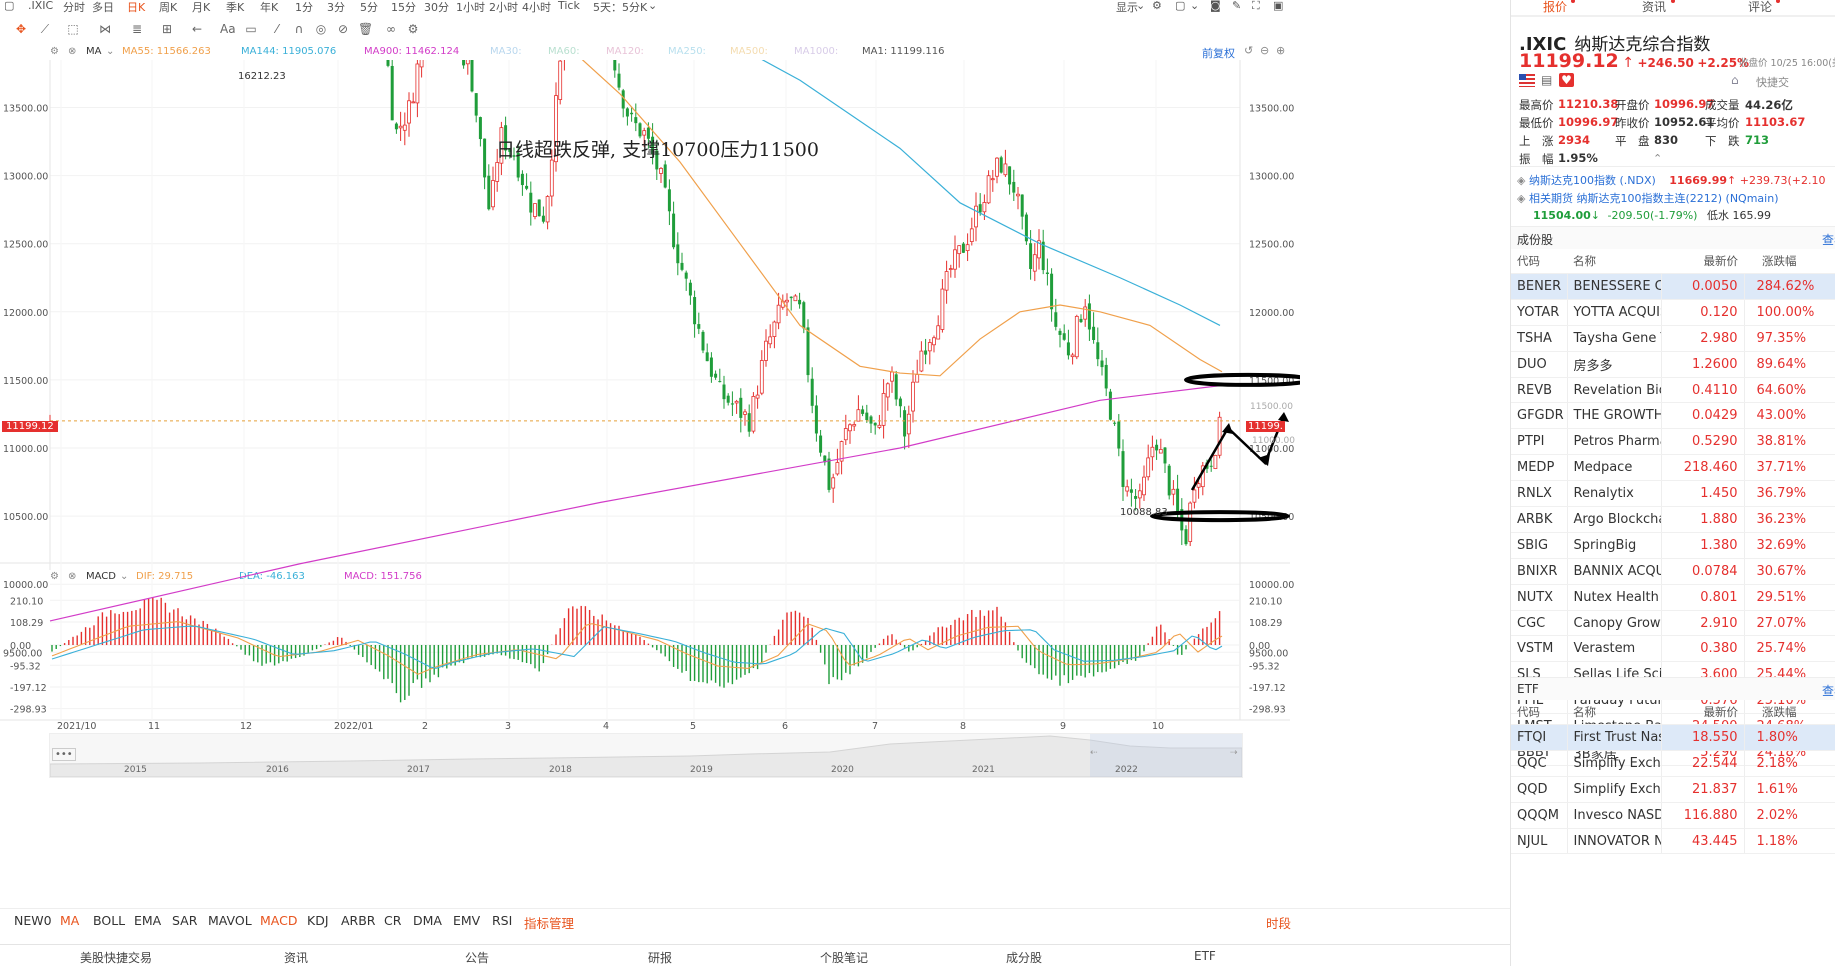 This screenshot has width=1835, height=967. What do you see at coordinates (844, 957) in the screenshot?
I see `nav-notes: 个股笔记` at bounding box center [844, 957].